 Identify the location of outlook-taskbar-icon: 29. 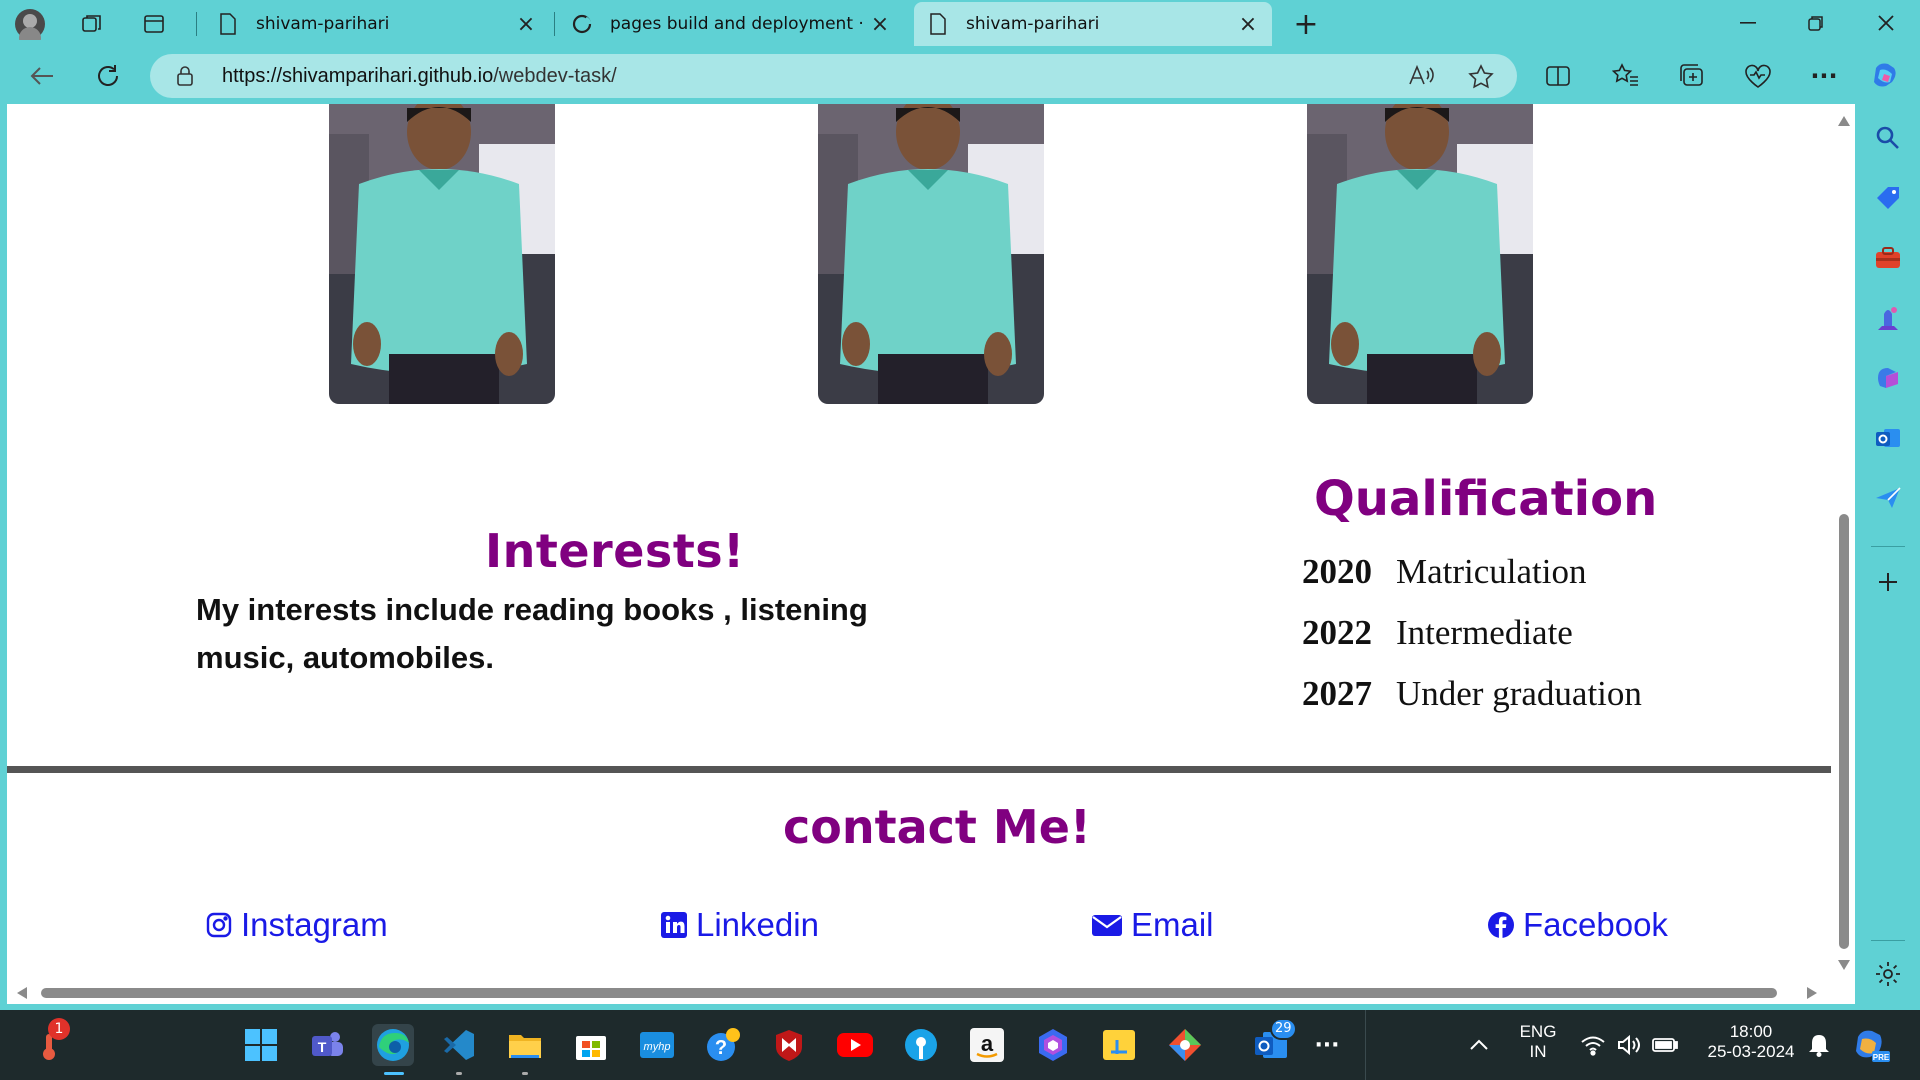
(1273, 1042).